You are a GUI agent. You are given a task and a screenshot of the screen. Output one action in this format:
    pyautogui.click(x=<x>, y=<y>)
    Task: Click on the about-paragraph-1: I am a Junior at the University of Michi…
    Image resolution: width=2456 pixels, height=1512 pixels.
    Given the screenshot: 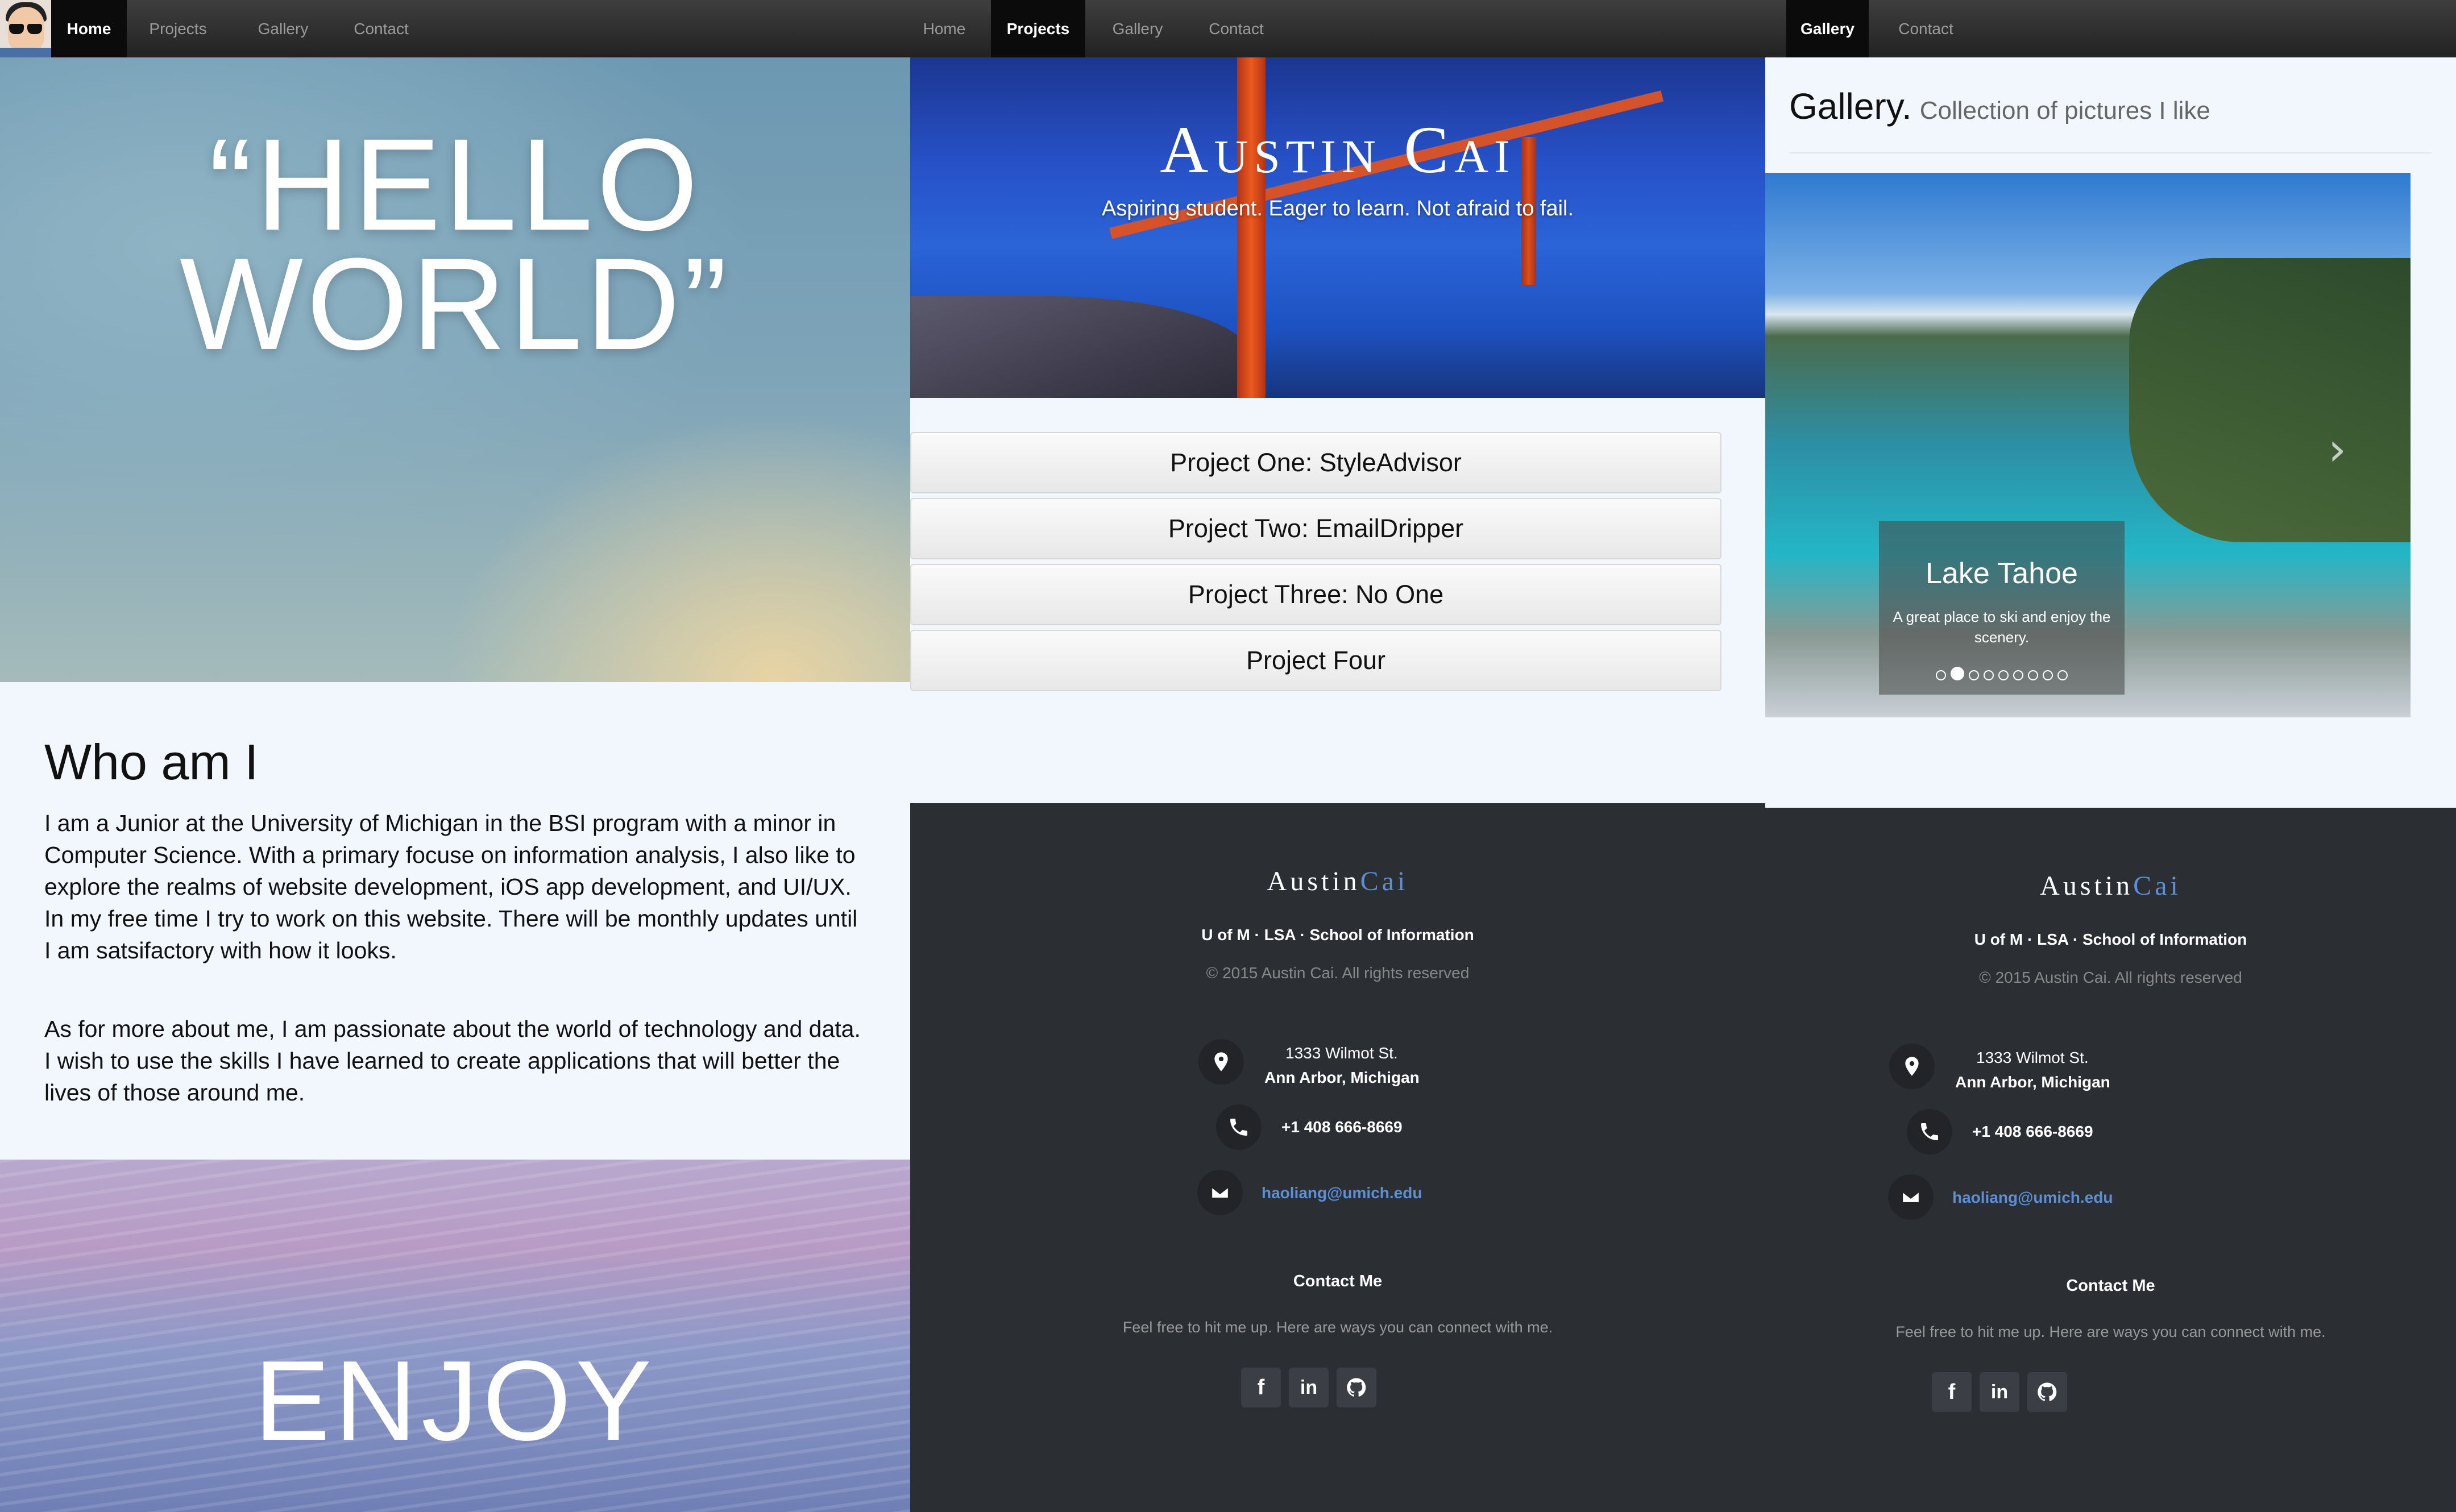 What is the action you would take?
    pyautogui.click(x=451, y=886)
    